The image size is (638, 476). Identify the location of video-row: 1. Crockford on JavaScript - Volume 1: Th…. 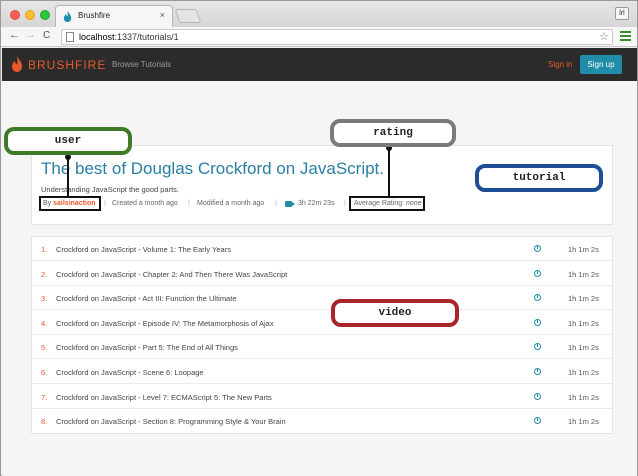
(322, 249).